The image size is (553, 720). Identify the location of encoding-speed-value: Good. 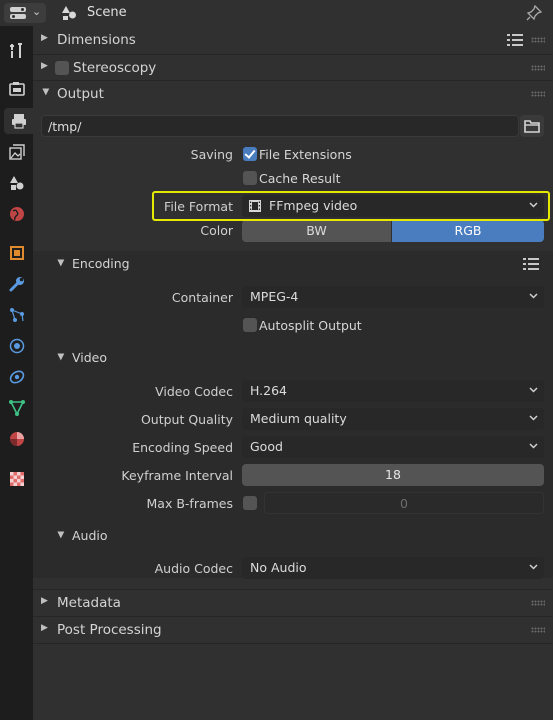
(266, 446).